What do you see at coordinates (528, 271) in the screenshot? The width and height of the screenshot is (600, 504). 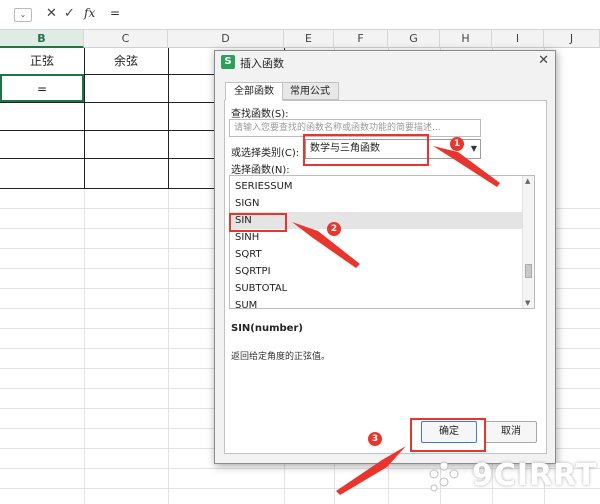 I see `scrollbar-thumb` at bounding box center [528, 271].